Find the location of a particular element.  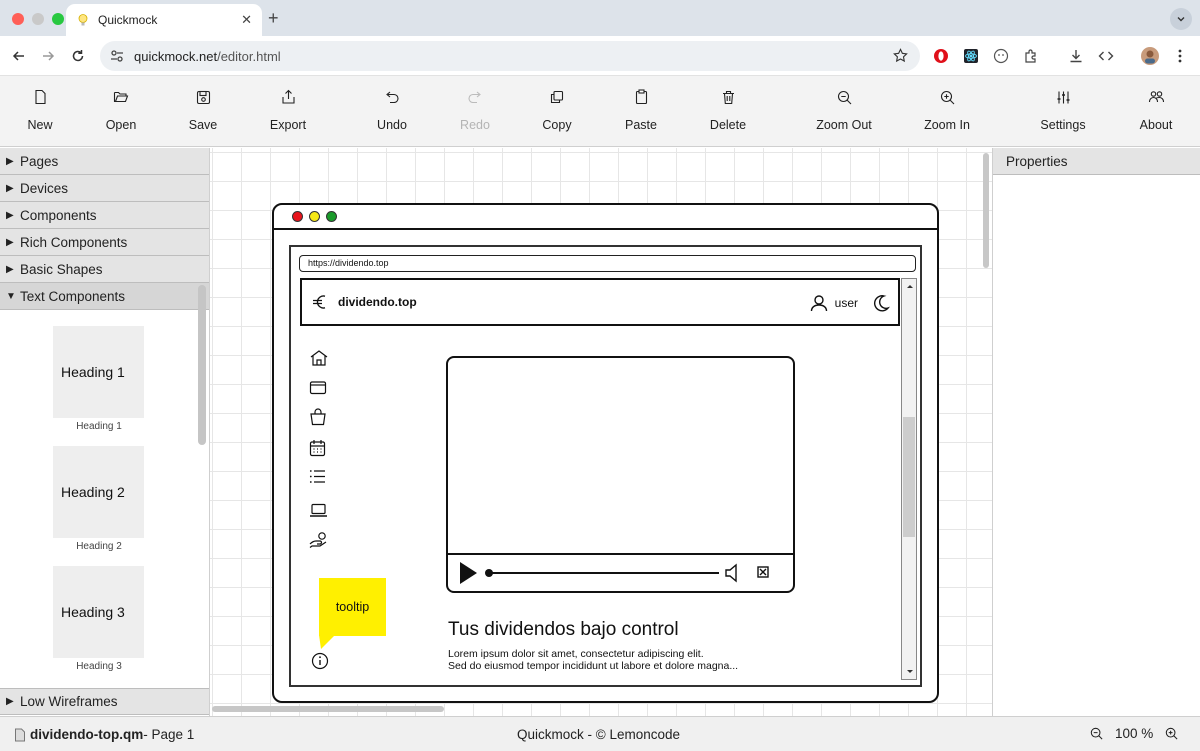

component-heading-1: Heading 1 Heading 1 is located at coordinates (99, 379).